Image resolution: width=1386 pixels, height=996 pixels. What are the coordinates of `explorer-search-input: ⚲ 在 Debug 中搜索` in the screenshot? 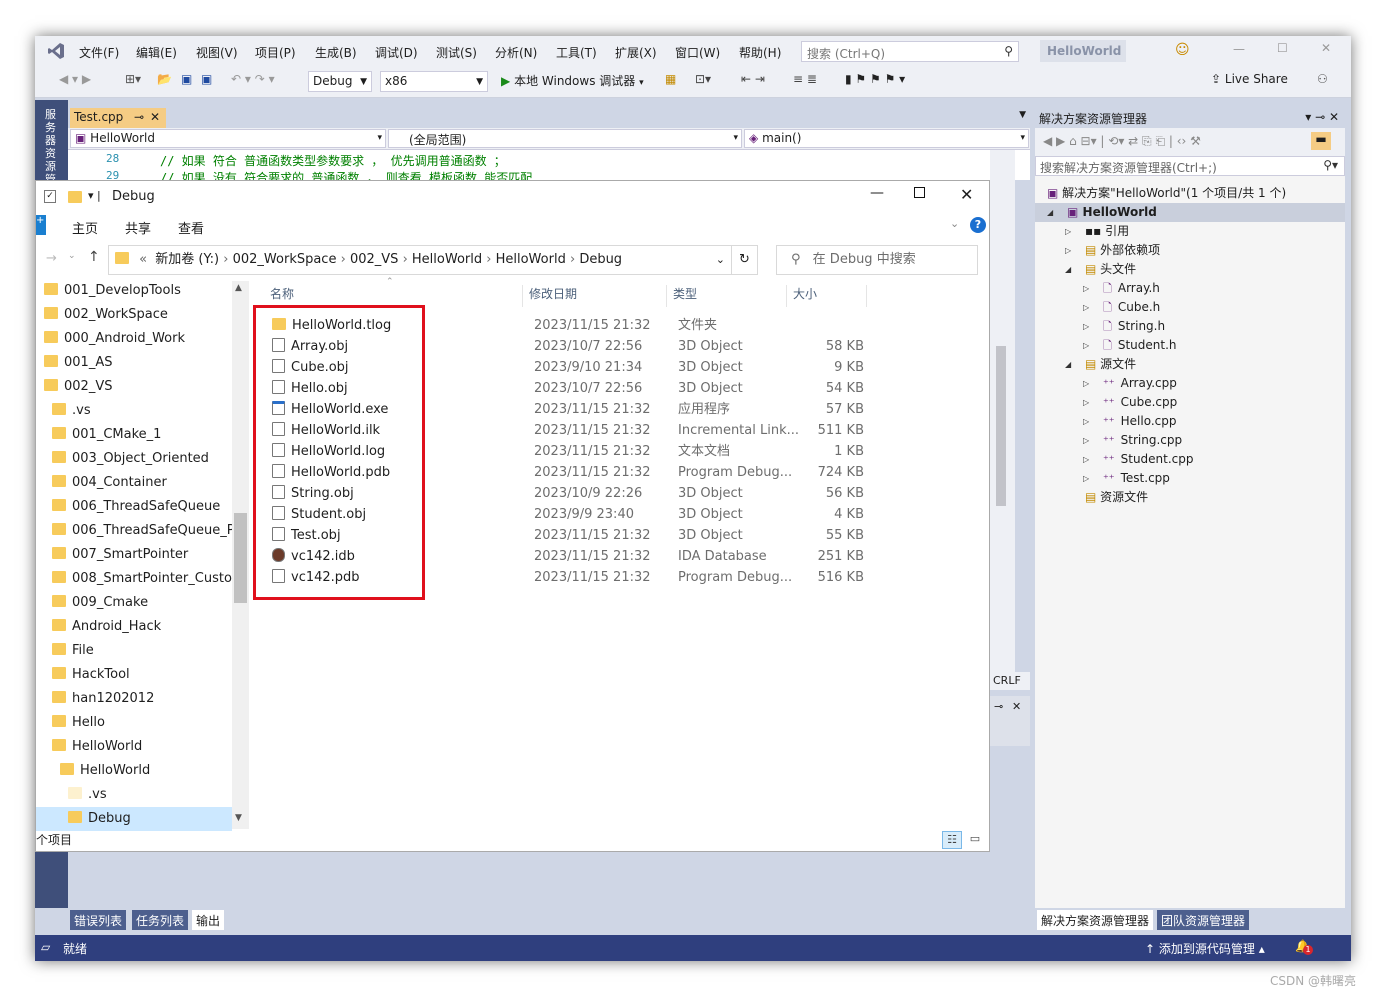 It's located at (877, 260).